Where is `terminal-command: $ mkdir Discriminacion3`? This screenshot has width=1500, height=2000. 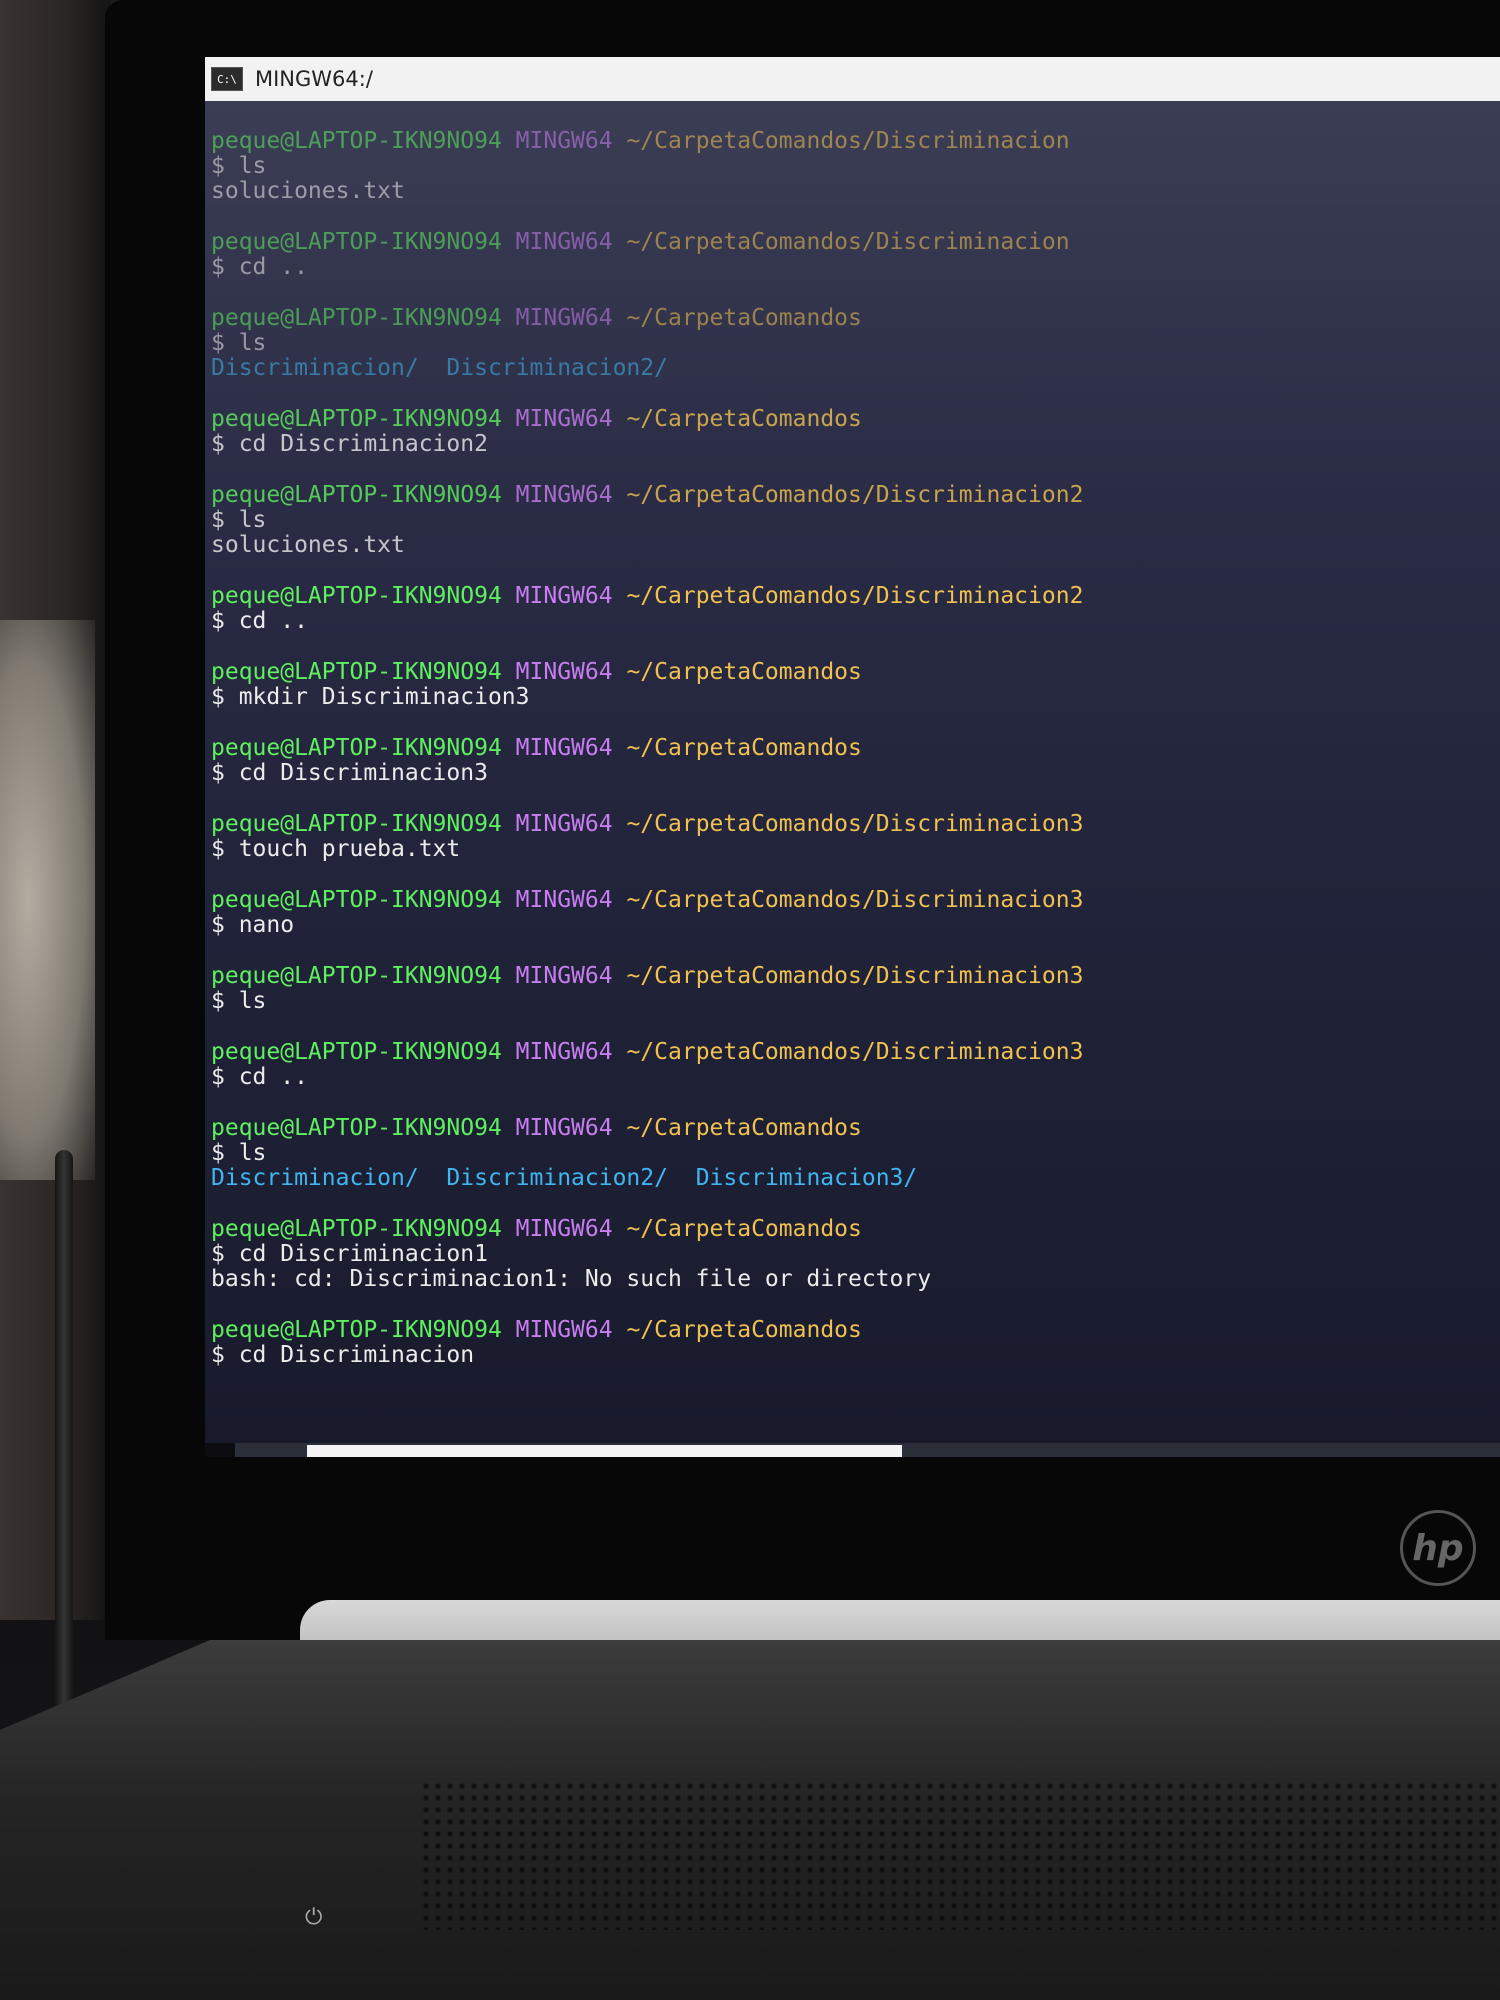 terminal-command: $ mkdir Discriminacion3 is located at coordinates (370, 697).